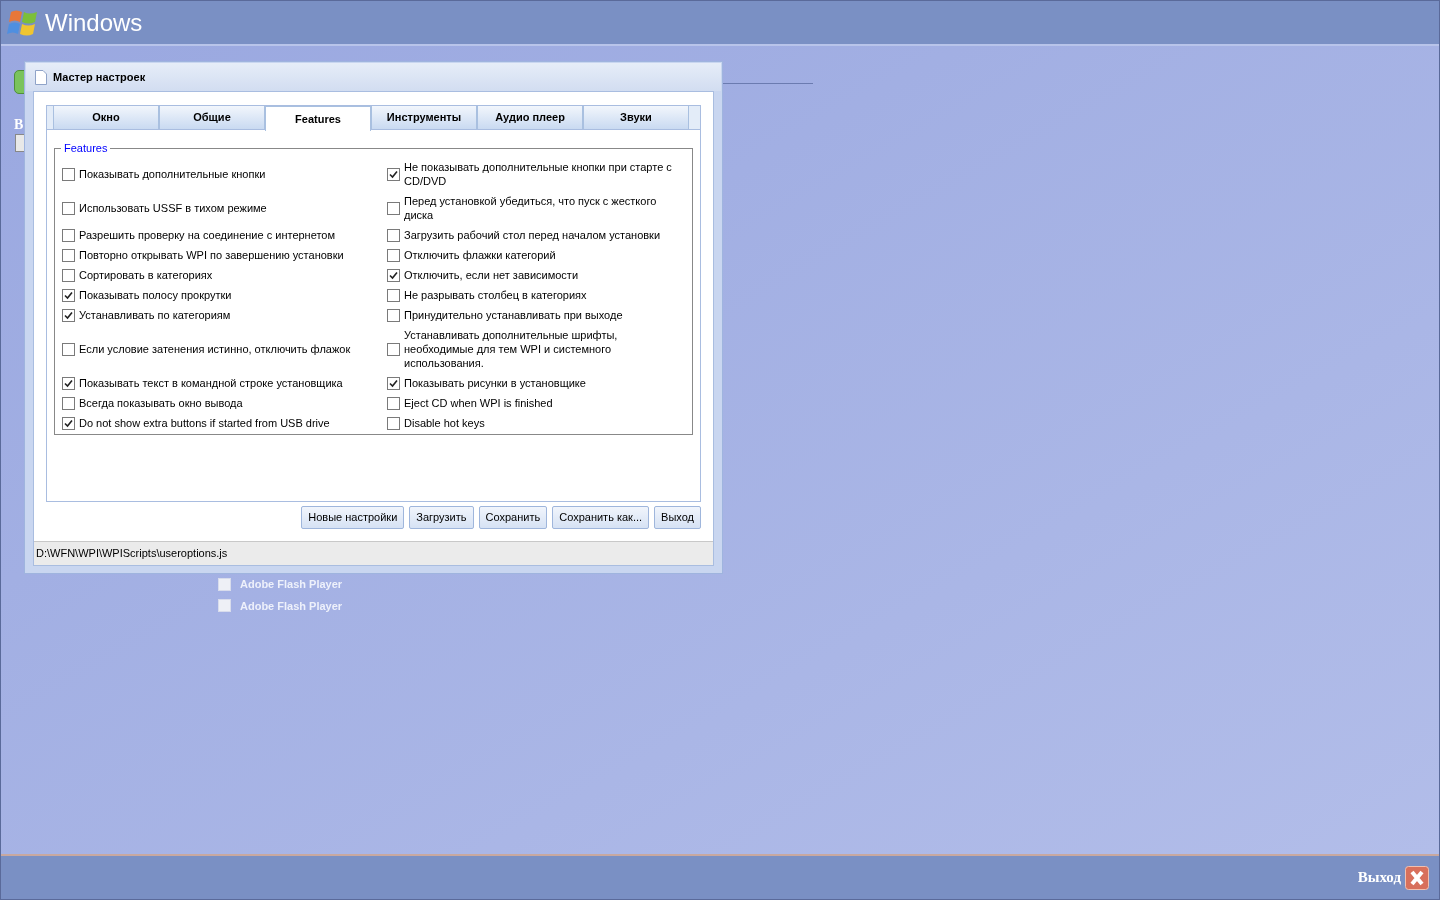 The height and width of the screenshot is (900, 1440). I want to click on tab: Features, so click(318, 118).